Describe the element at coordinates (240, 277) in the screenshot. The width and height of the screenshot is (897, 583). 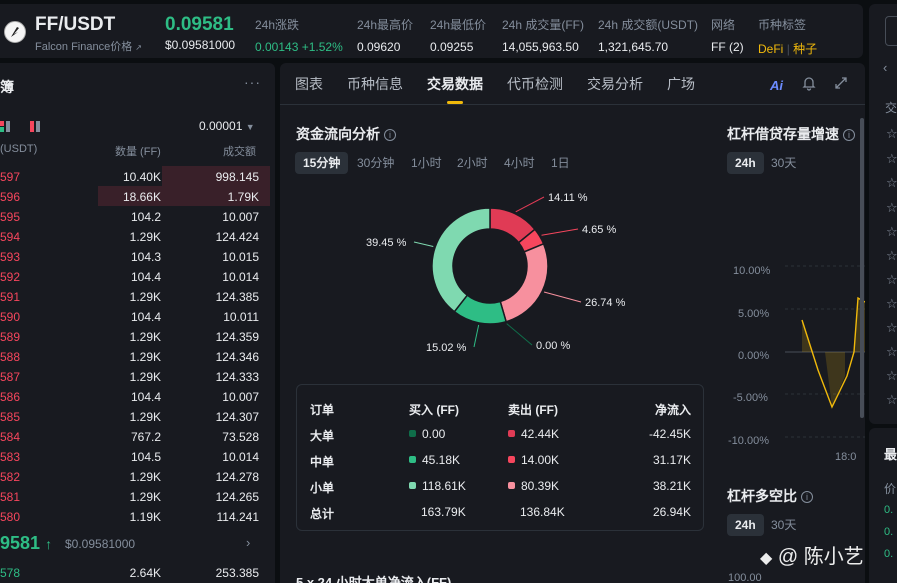
I see `ask-amount: 10.014` at that location.